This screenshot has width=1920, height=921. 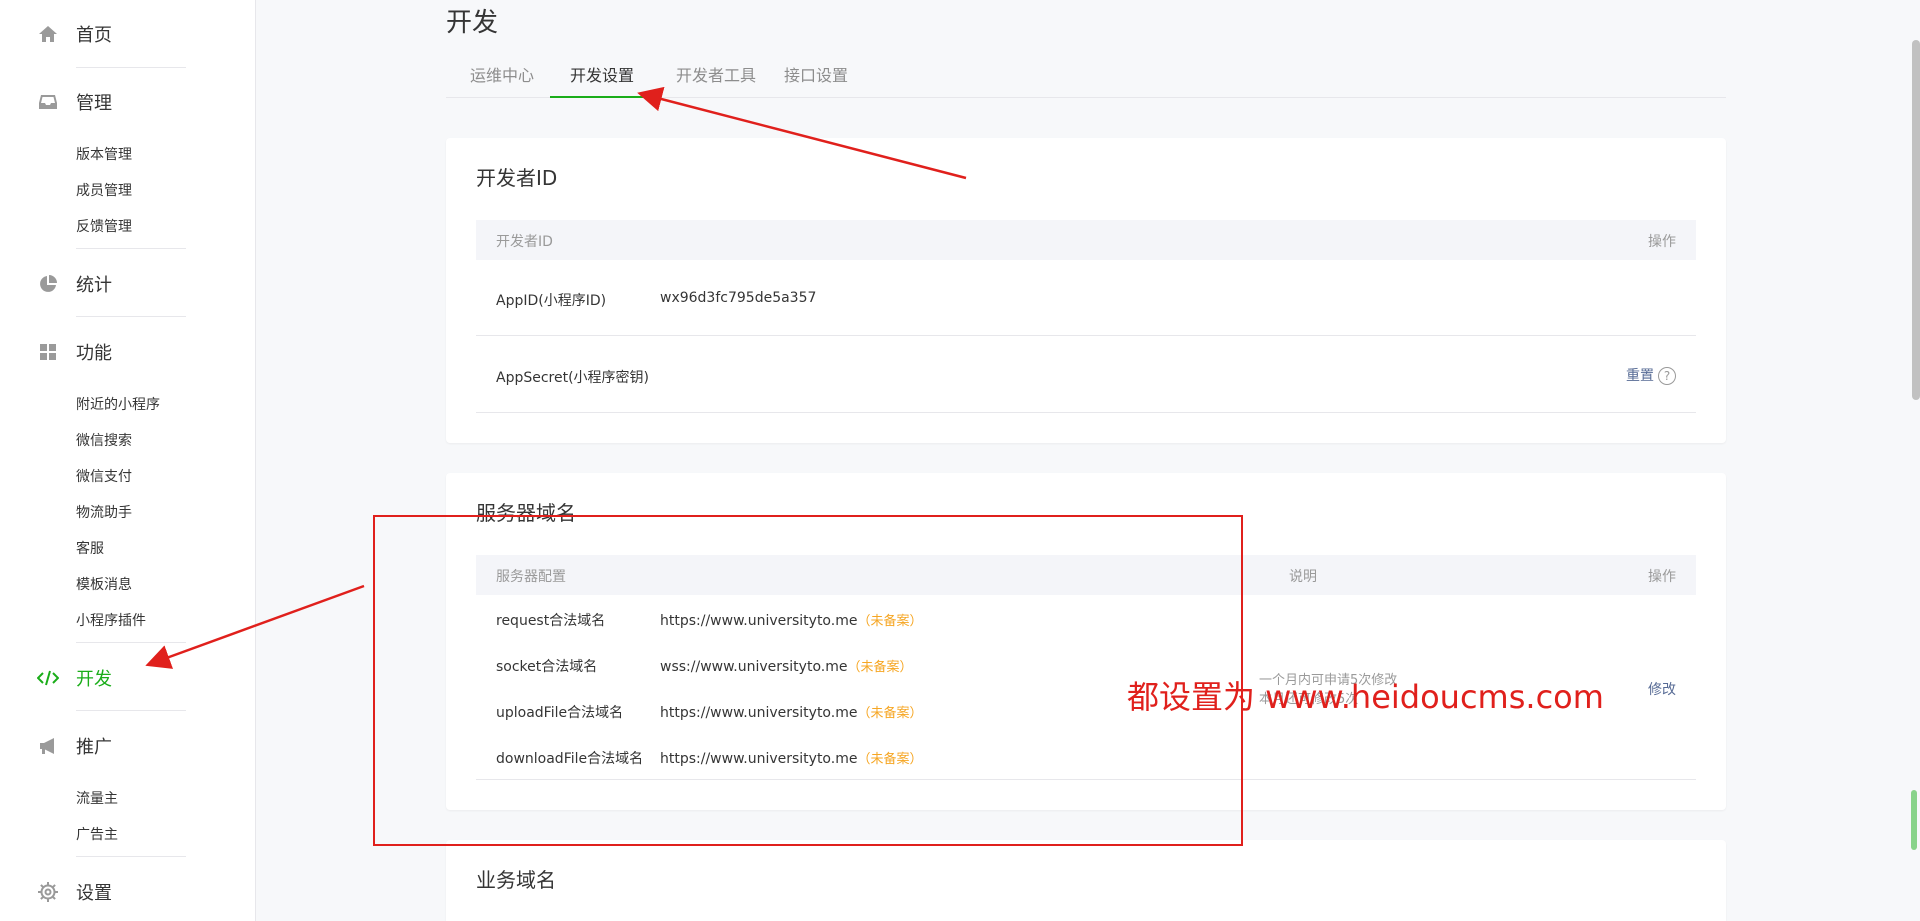 What do you see at coordinates (1365, 697) in the screenshot?
I see `annotation-text: 都设置为 www.heidoucms.com` at bounding box center [1365, 697].